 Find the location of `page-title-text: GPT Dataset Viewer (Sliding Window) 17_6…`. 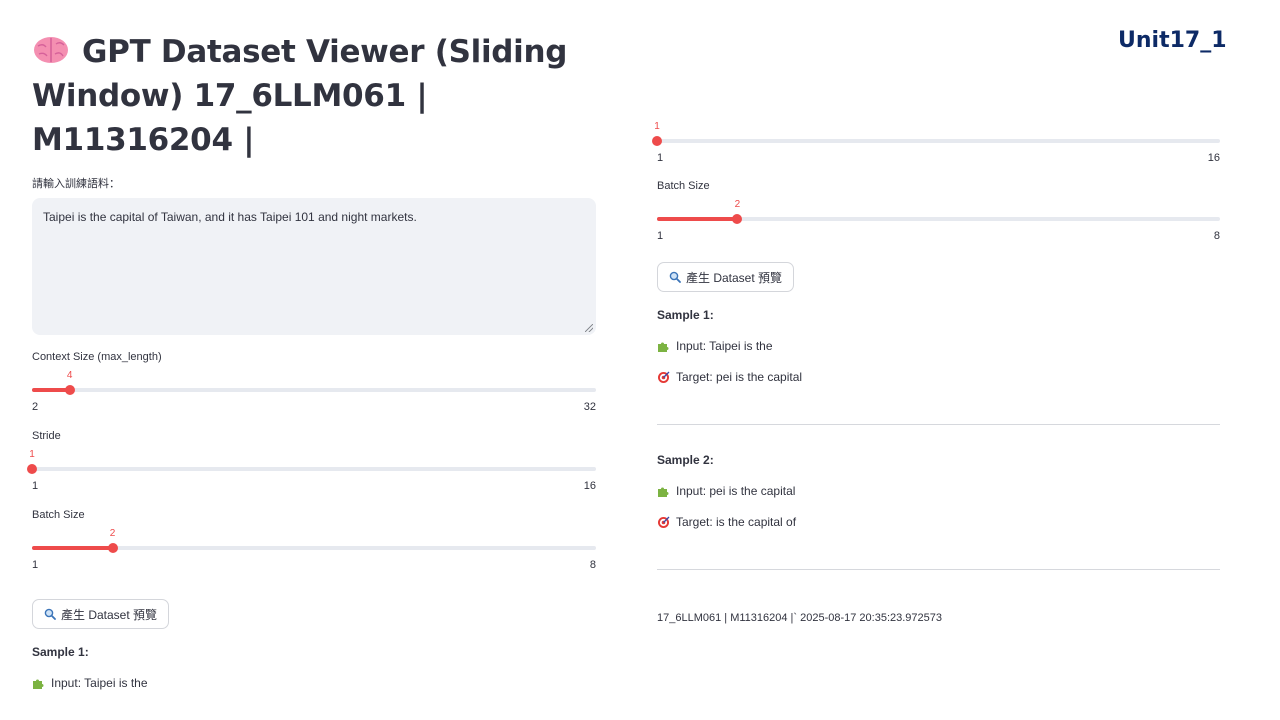

page-title-text: GPT Dataset Viewer (Sliding Window) 17_6… is located at coordinates (300, 96).